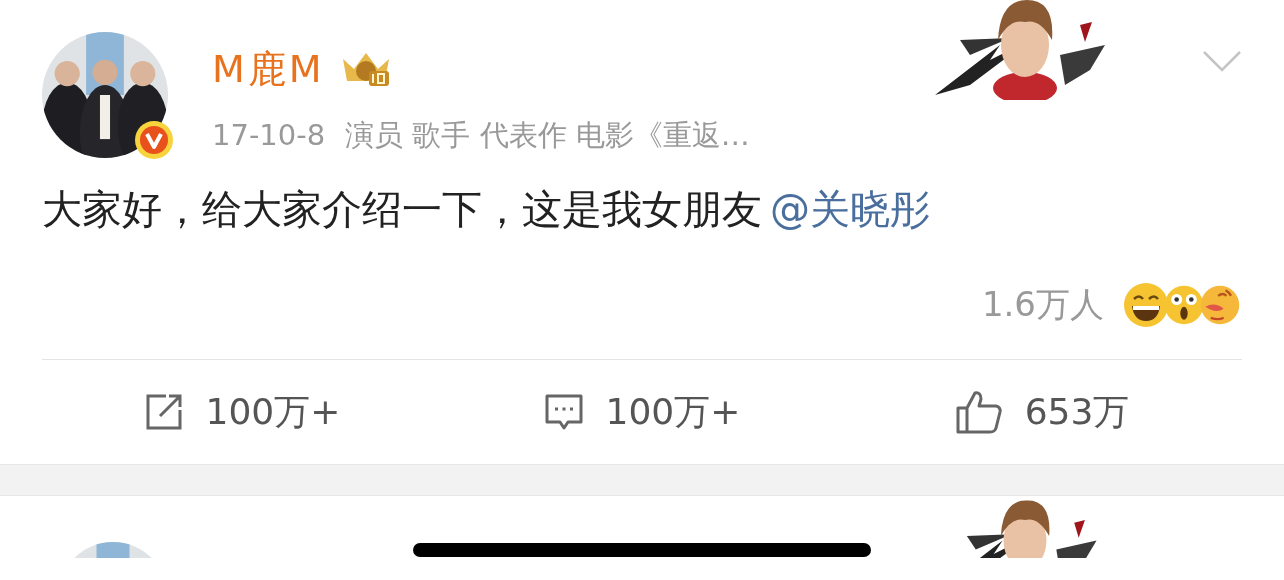 The height and width of the screenshot is (580, 1284). I want to click on post-text: 大家好，给大家介绍一下，这是我女朋友 @关晓彤, so click(486, 209).